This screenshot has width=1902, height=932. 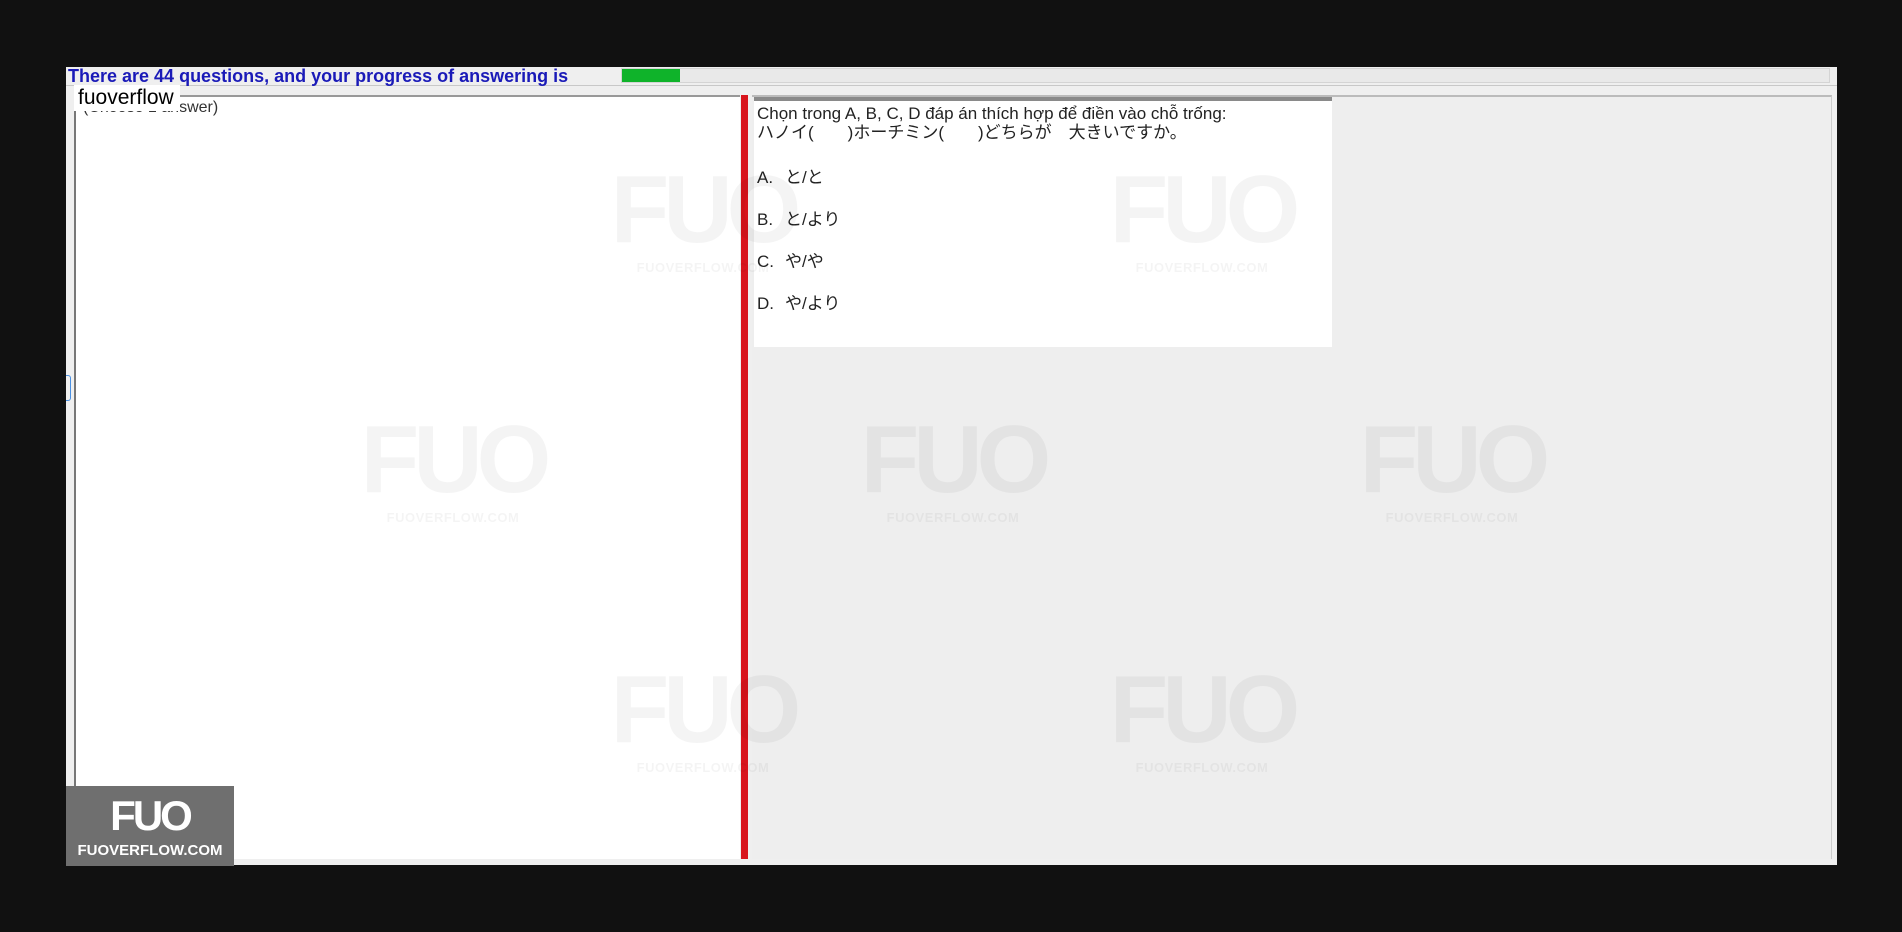 I want to click on option-letter: B., so click(x=765, y=219).